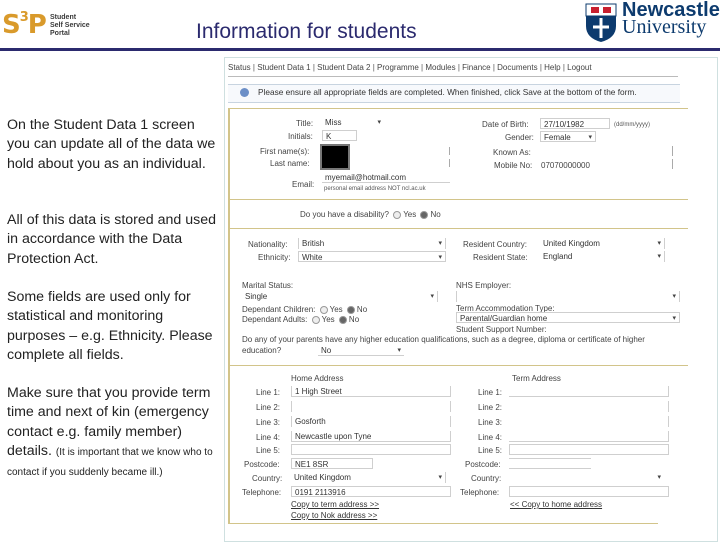  I want to click on dependant-children-row: Dependant Children: Yes No, so click(304, 309).